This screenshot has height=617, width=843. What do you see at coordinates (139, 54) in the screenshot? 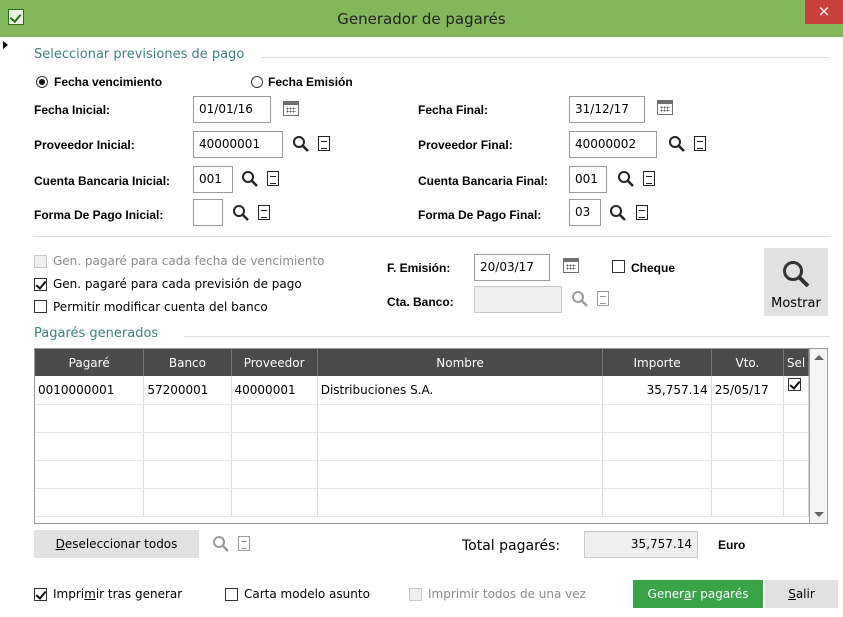
I see `section-title-previsiones: Seleccionar previsiones de pago` at bounding box center [139, 54].